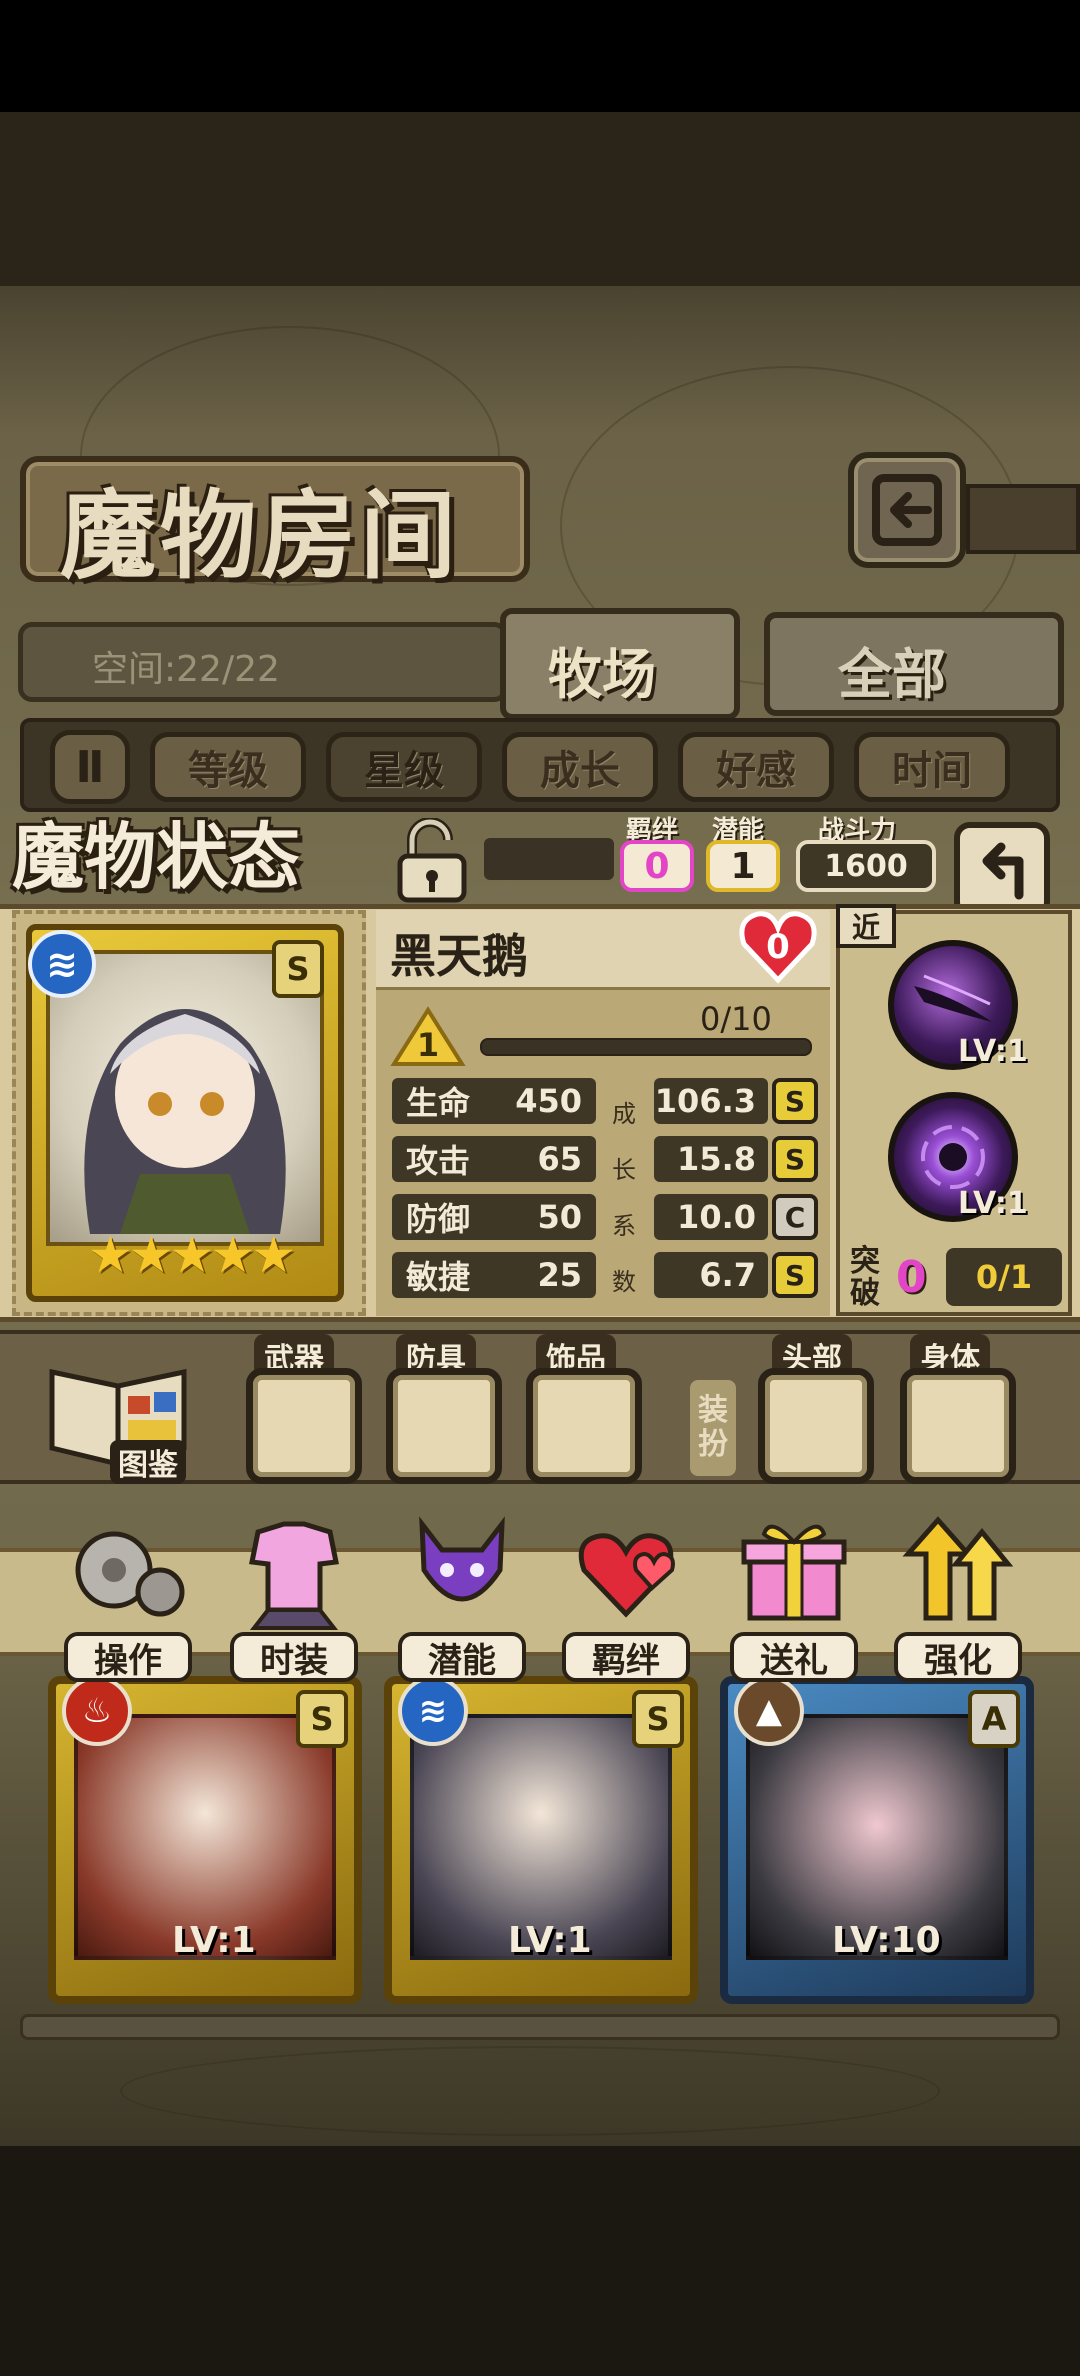  I want to click on stat-label: 攻击, so click(438, 1161).